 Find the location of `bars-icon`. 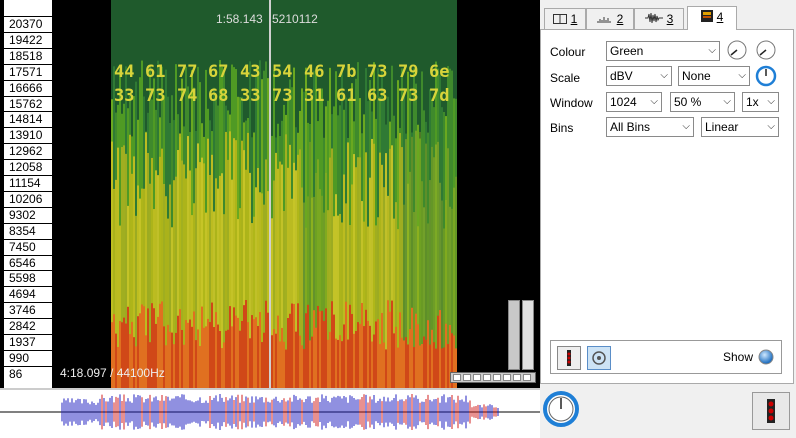

bars-icon is located at coordinates (605, 20).